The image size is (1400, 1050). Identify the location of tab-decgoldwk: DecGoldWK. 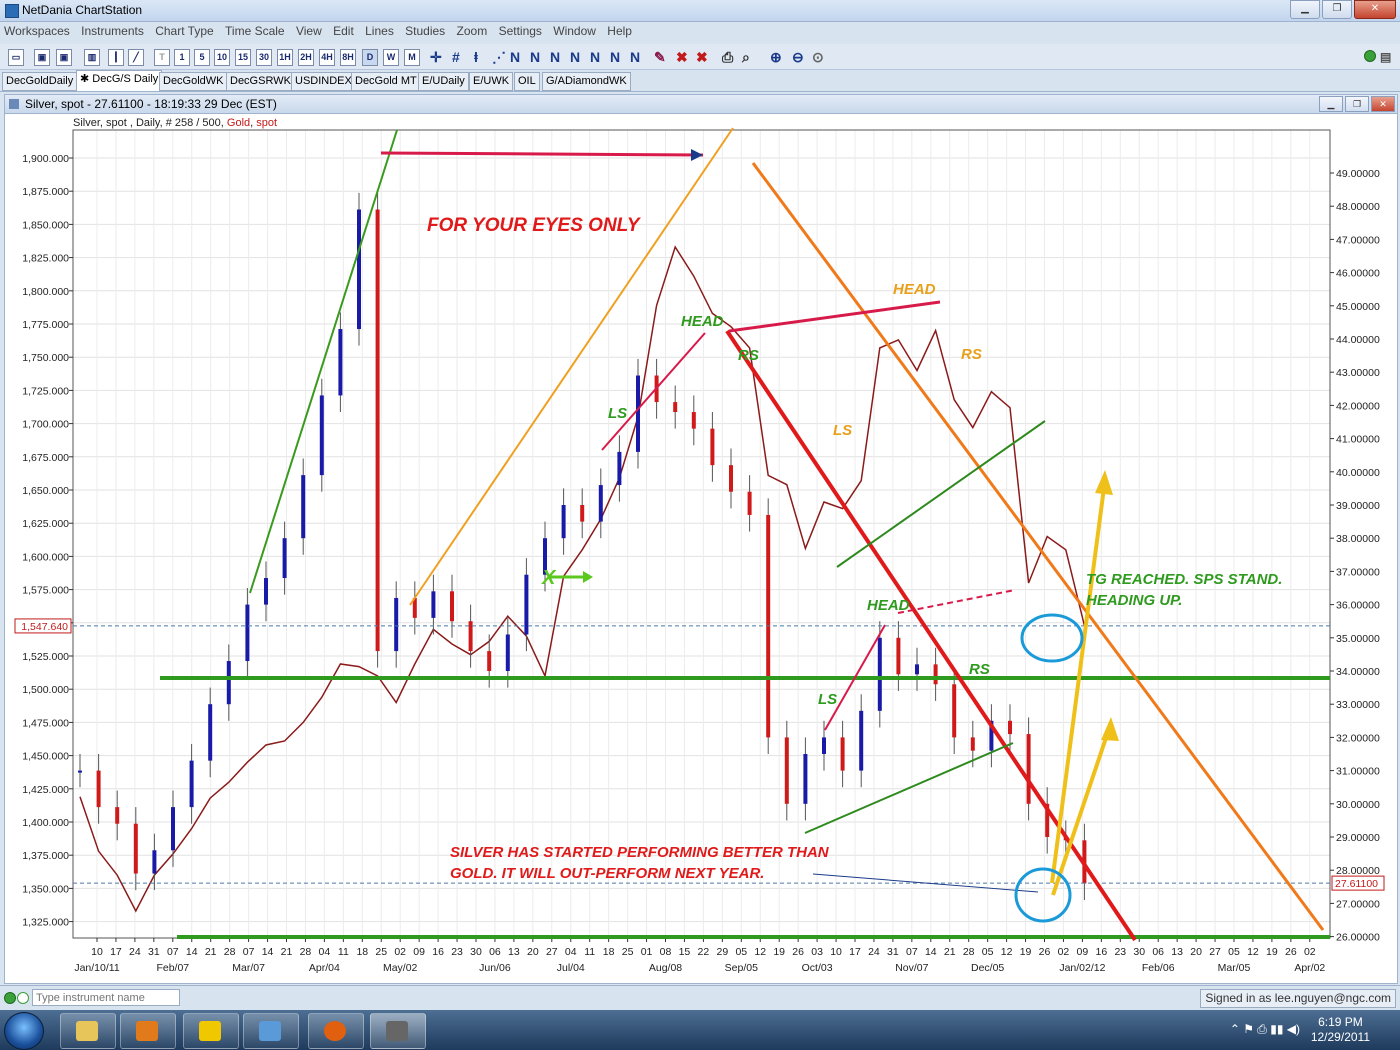
(193, 81).